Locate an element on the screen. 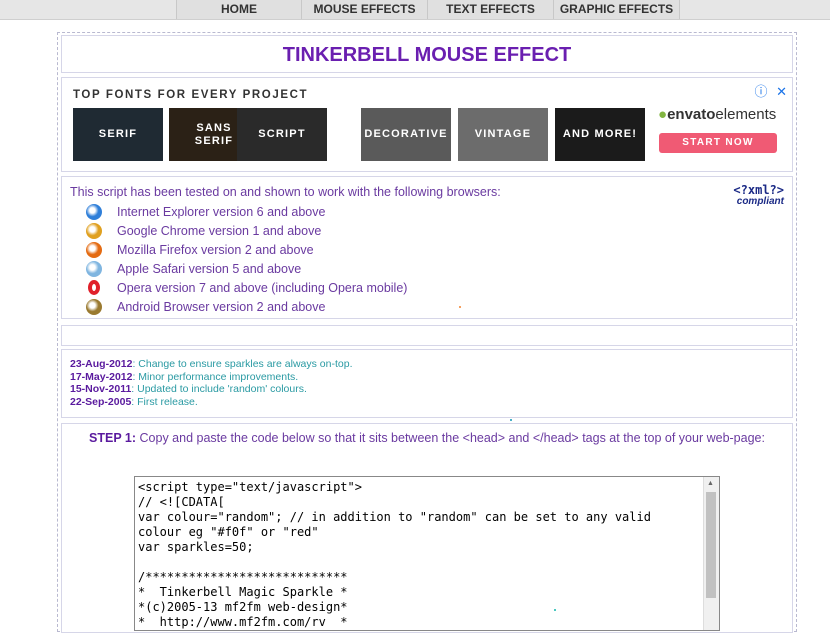 The width and height of the screenshot is (830, 633). changelog-date: 22-Sep-2005 is located at coordinates (101, 401).